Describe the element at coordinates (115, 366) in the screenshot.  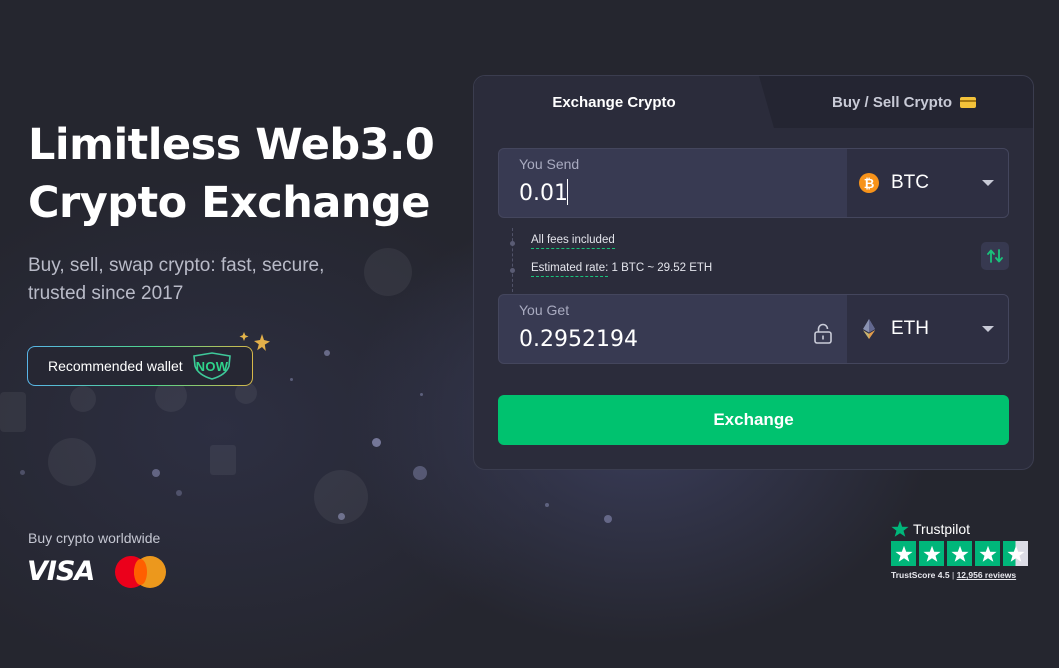
I see `recommended-wallet-label: Recommended wallet` at that location.